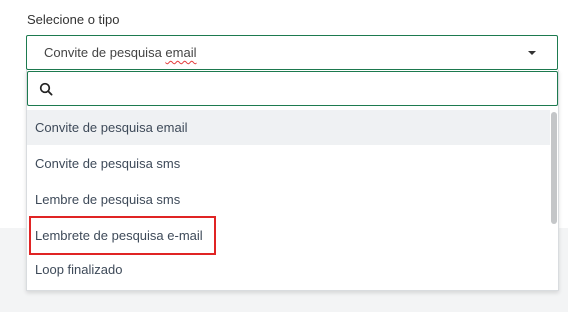 This screenshot has height=312, width=568. Describe the element at coordinates (289, 163) in the screenshot. I see `option-convite-sms: Convite de pesquisa sms` at that location.